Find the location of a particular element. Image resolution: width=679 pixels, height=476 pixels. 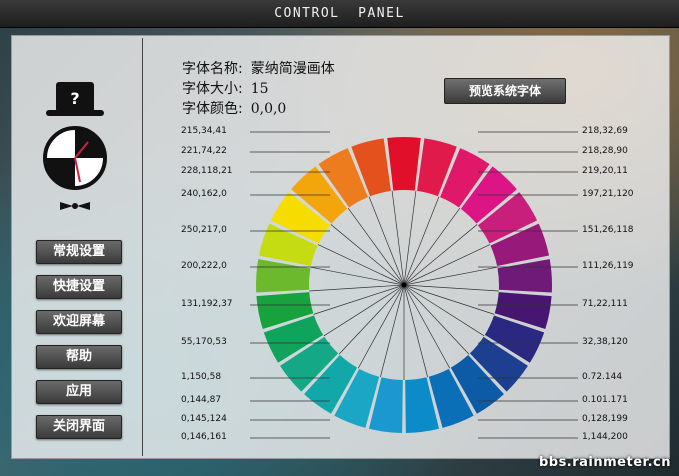

color-label-left: 0,146,161 is located at coordinates (204, 437).